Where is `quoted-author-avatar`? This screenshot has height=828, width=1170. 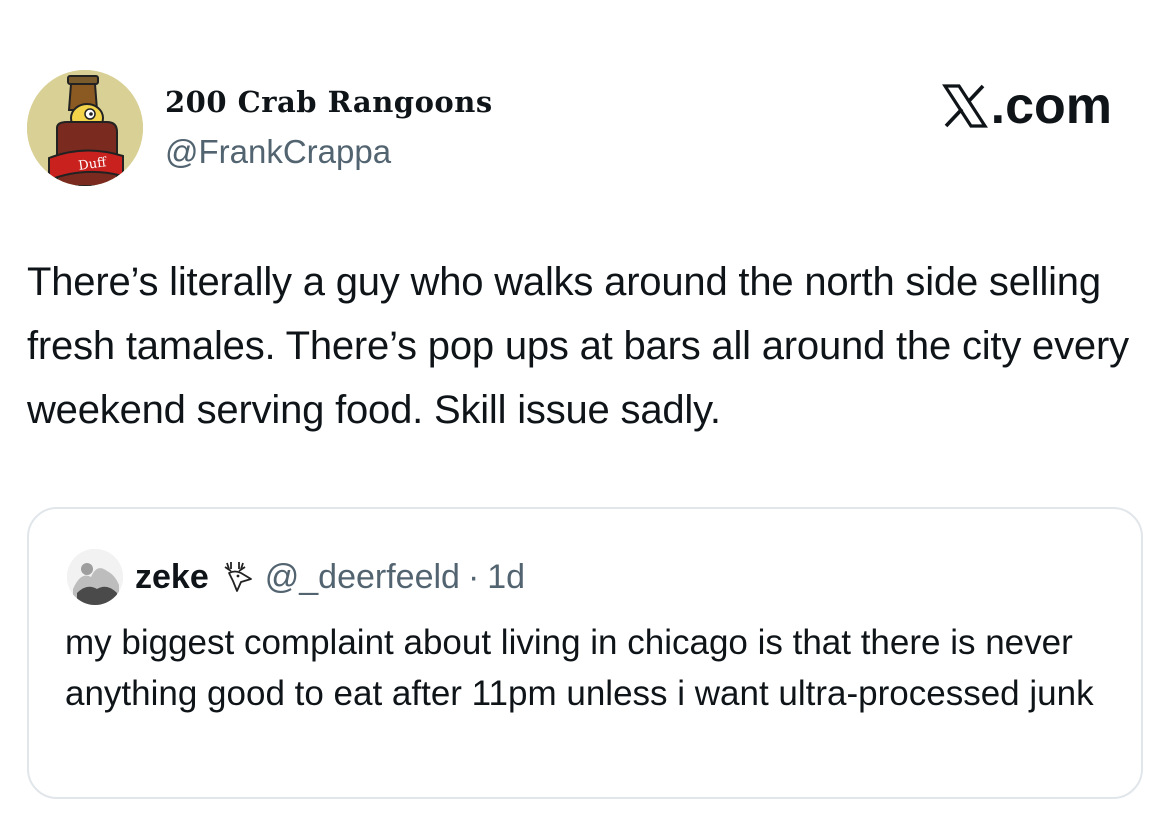
quoted-author-avatar is located at coordinates (95, 577).